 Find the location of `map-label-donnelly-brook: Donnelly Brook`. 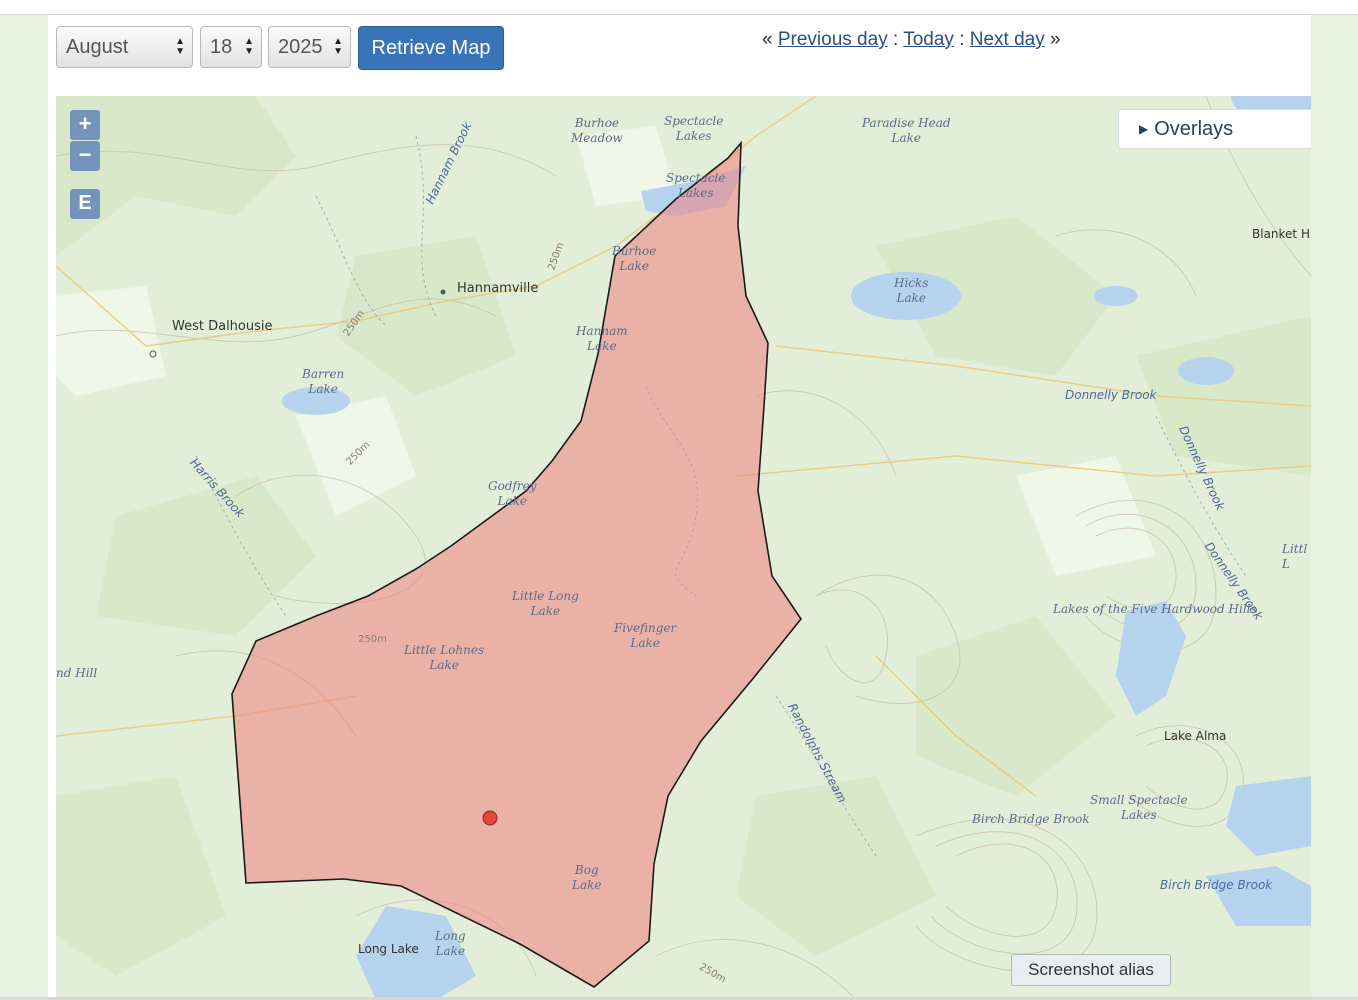

map-label-donnelly-brook: Donnelly Brook is located at coordinates (1111, 395).